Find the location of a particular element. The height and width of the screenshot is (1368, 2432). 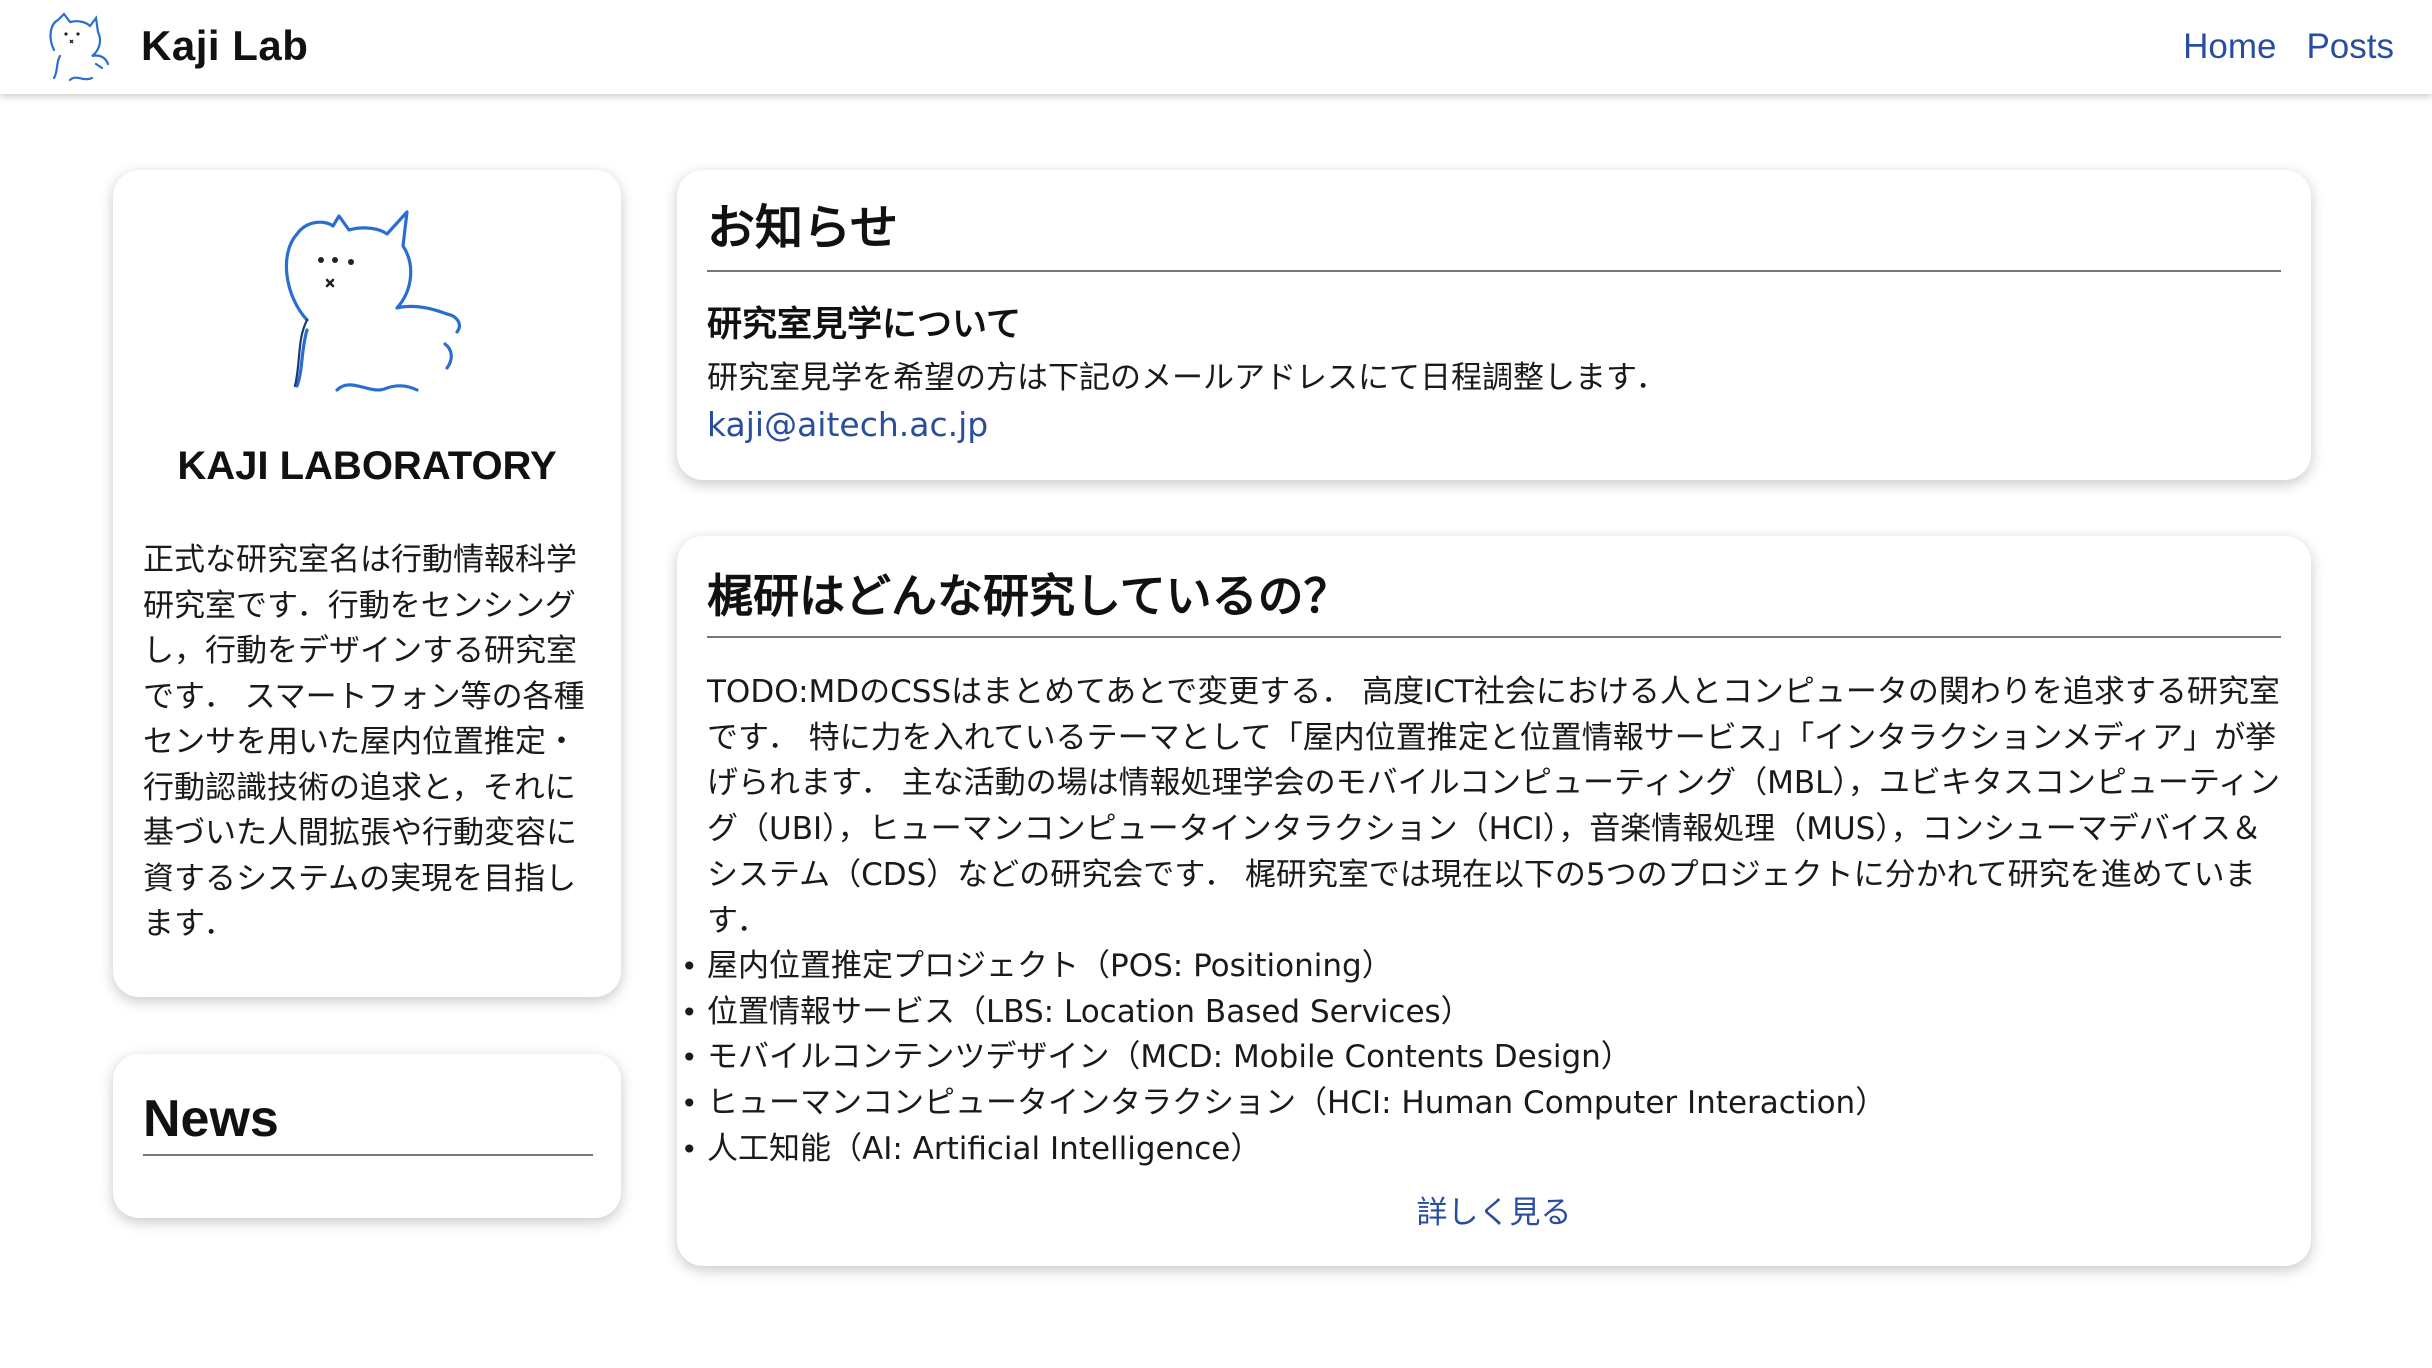

project-label: 人工知能（AI: Artificial Intelligence） is located at coordinates (984, 1148).